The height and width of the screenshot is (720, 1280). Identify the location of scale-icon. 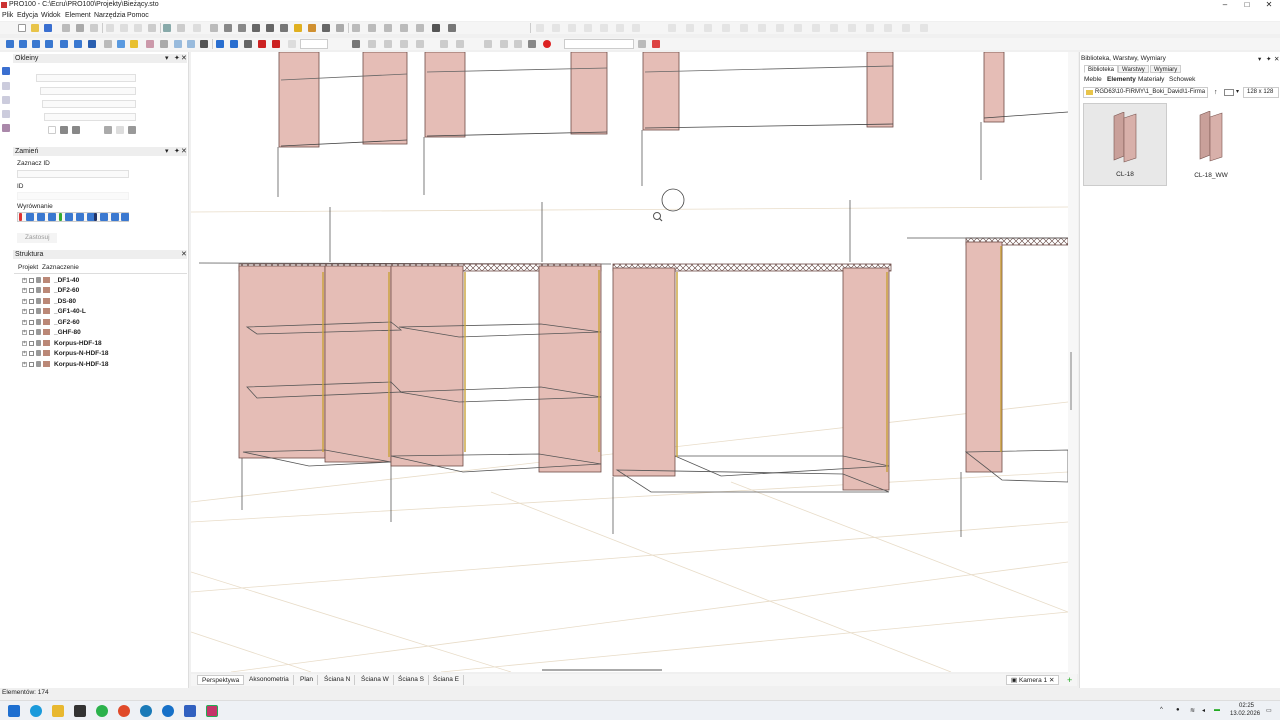
(248, 44).